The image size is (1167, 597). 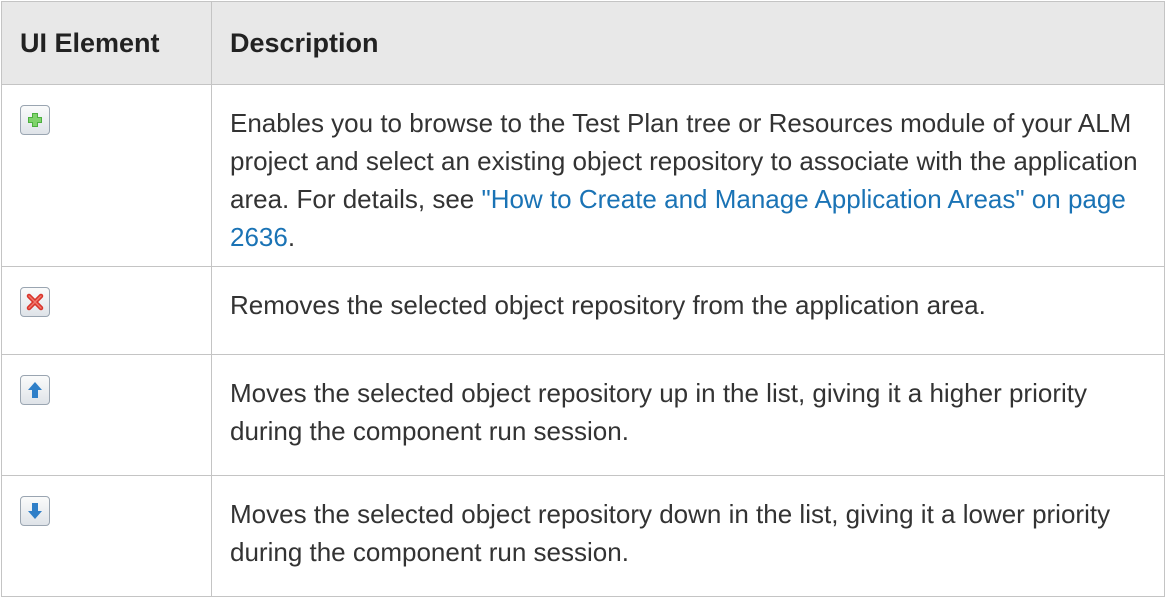 I want to click on add-icon, so click(x=35, y=120).